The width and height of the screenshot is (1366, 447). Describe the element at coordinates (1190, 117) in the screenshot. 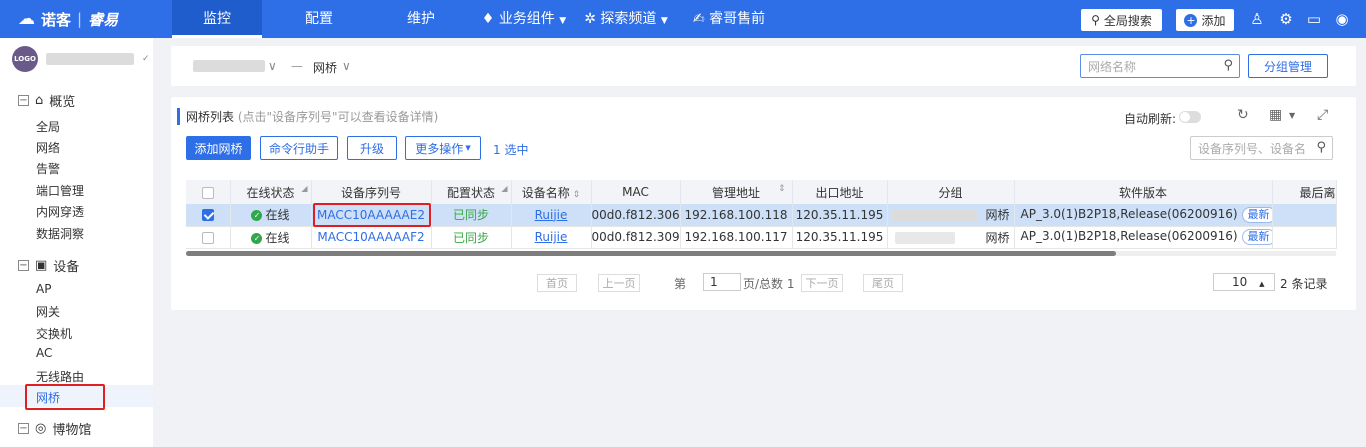

I see `auto-refresh-toggle` at that location.